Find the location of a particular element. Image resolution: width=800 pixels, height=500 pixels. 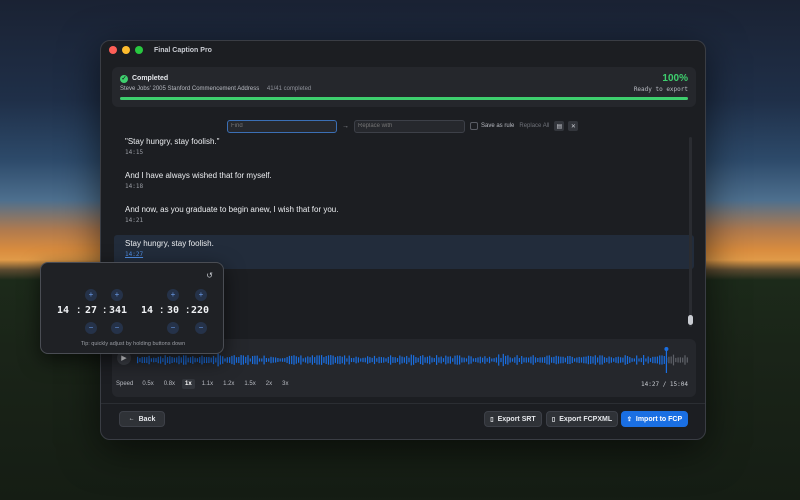

document-icon: ▯ is located at coordinates (492, 419).